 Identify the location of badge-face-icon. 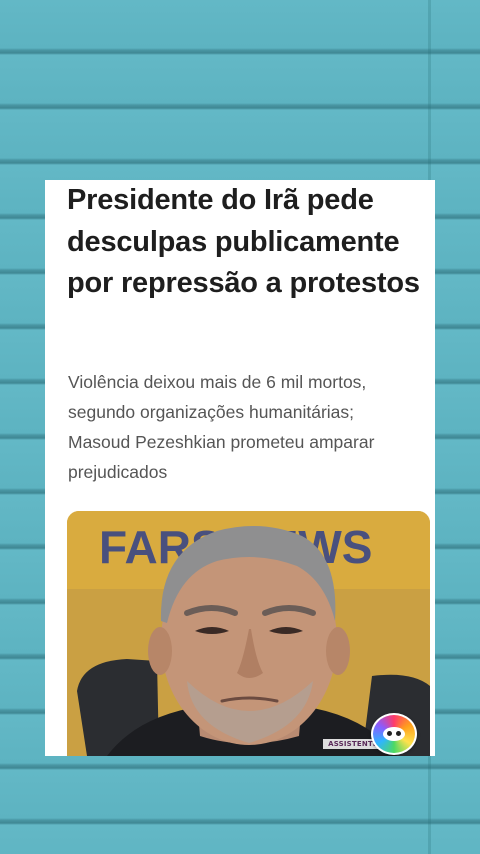
(394, 734).